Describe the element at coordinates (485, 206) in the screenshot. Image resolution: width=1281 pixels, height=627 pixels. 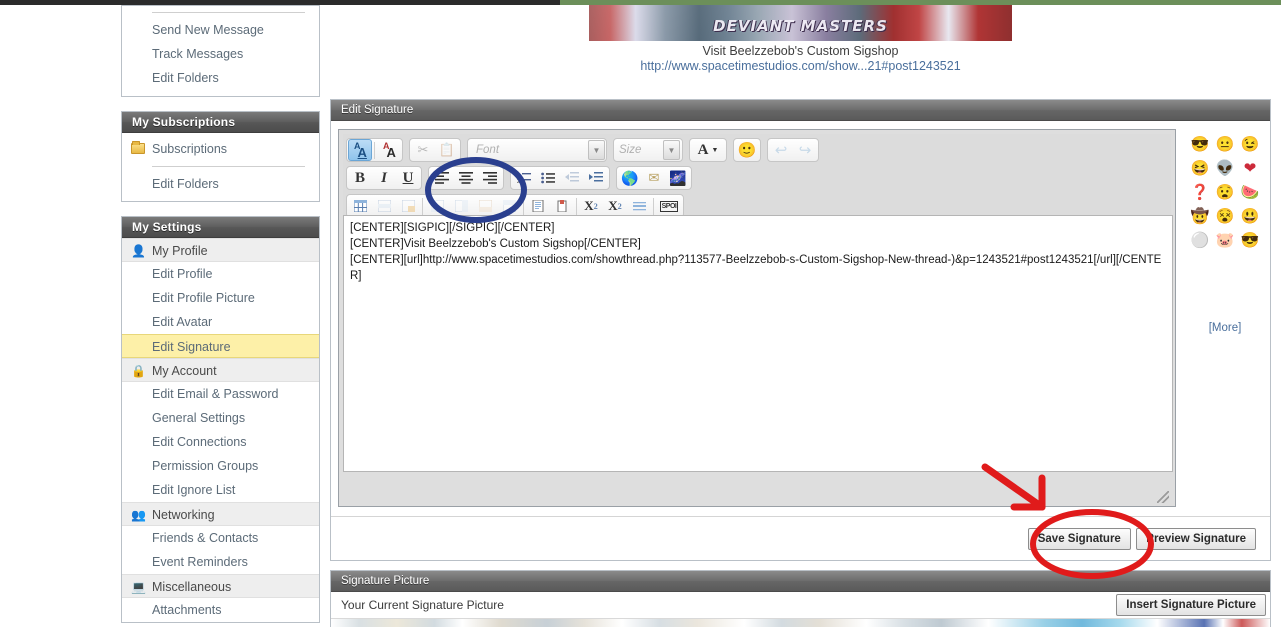
I see `split-cell-icon` at that location.